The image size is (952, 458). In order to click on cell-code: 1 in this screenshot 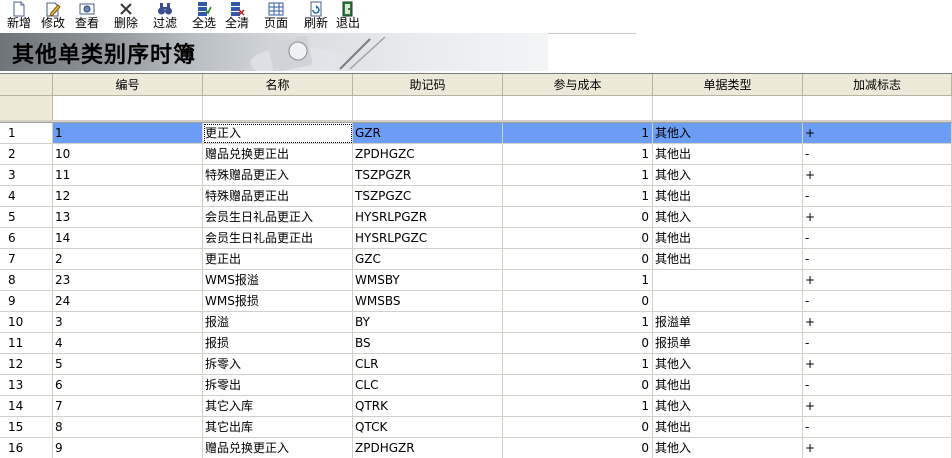, I will do `click(128, 133)`.